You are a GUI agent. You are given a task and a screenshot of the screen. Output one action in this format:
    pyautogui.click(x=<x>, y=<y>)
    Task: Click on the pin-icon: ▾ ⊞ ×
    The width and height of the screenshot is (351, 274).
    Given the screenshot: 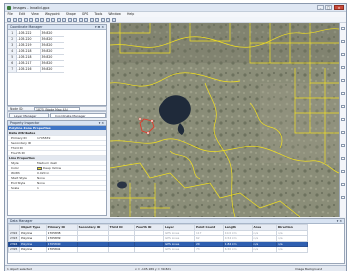 What is the action you would take?
    pyautogui.click(x=99, y=27)
    